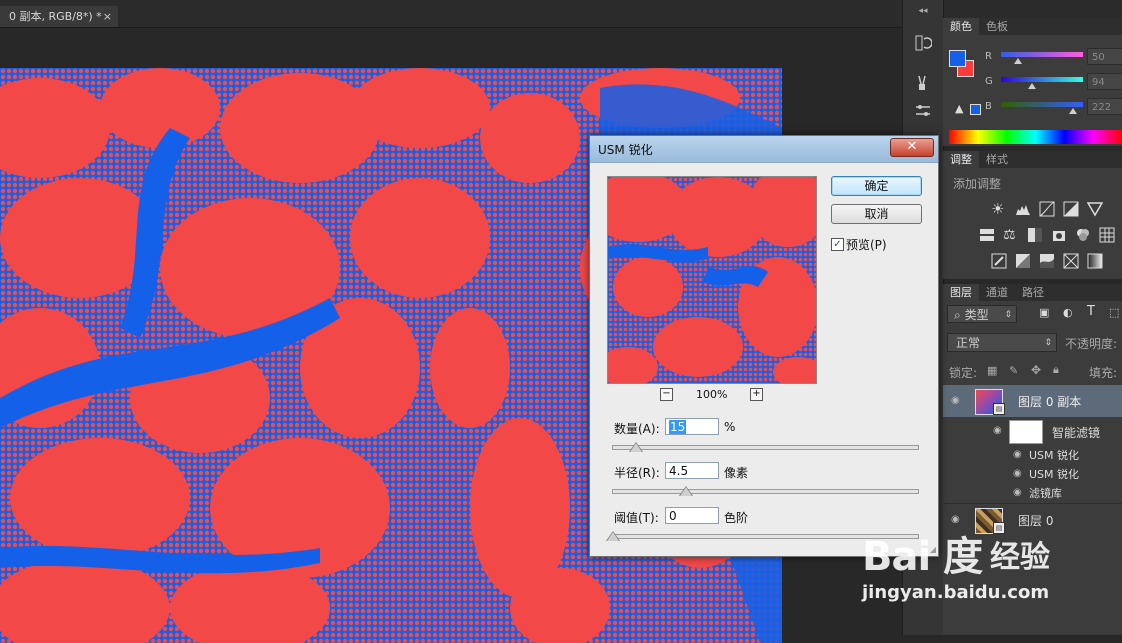  What do you see at coordinates (756, 394) in the screenshot?
I see `zoom-in-button: +` at bounding box center [756, 394].